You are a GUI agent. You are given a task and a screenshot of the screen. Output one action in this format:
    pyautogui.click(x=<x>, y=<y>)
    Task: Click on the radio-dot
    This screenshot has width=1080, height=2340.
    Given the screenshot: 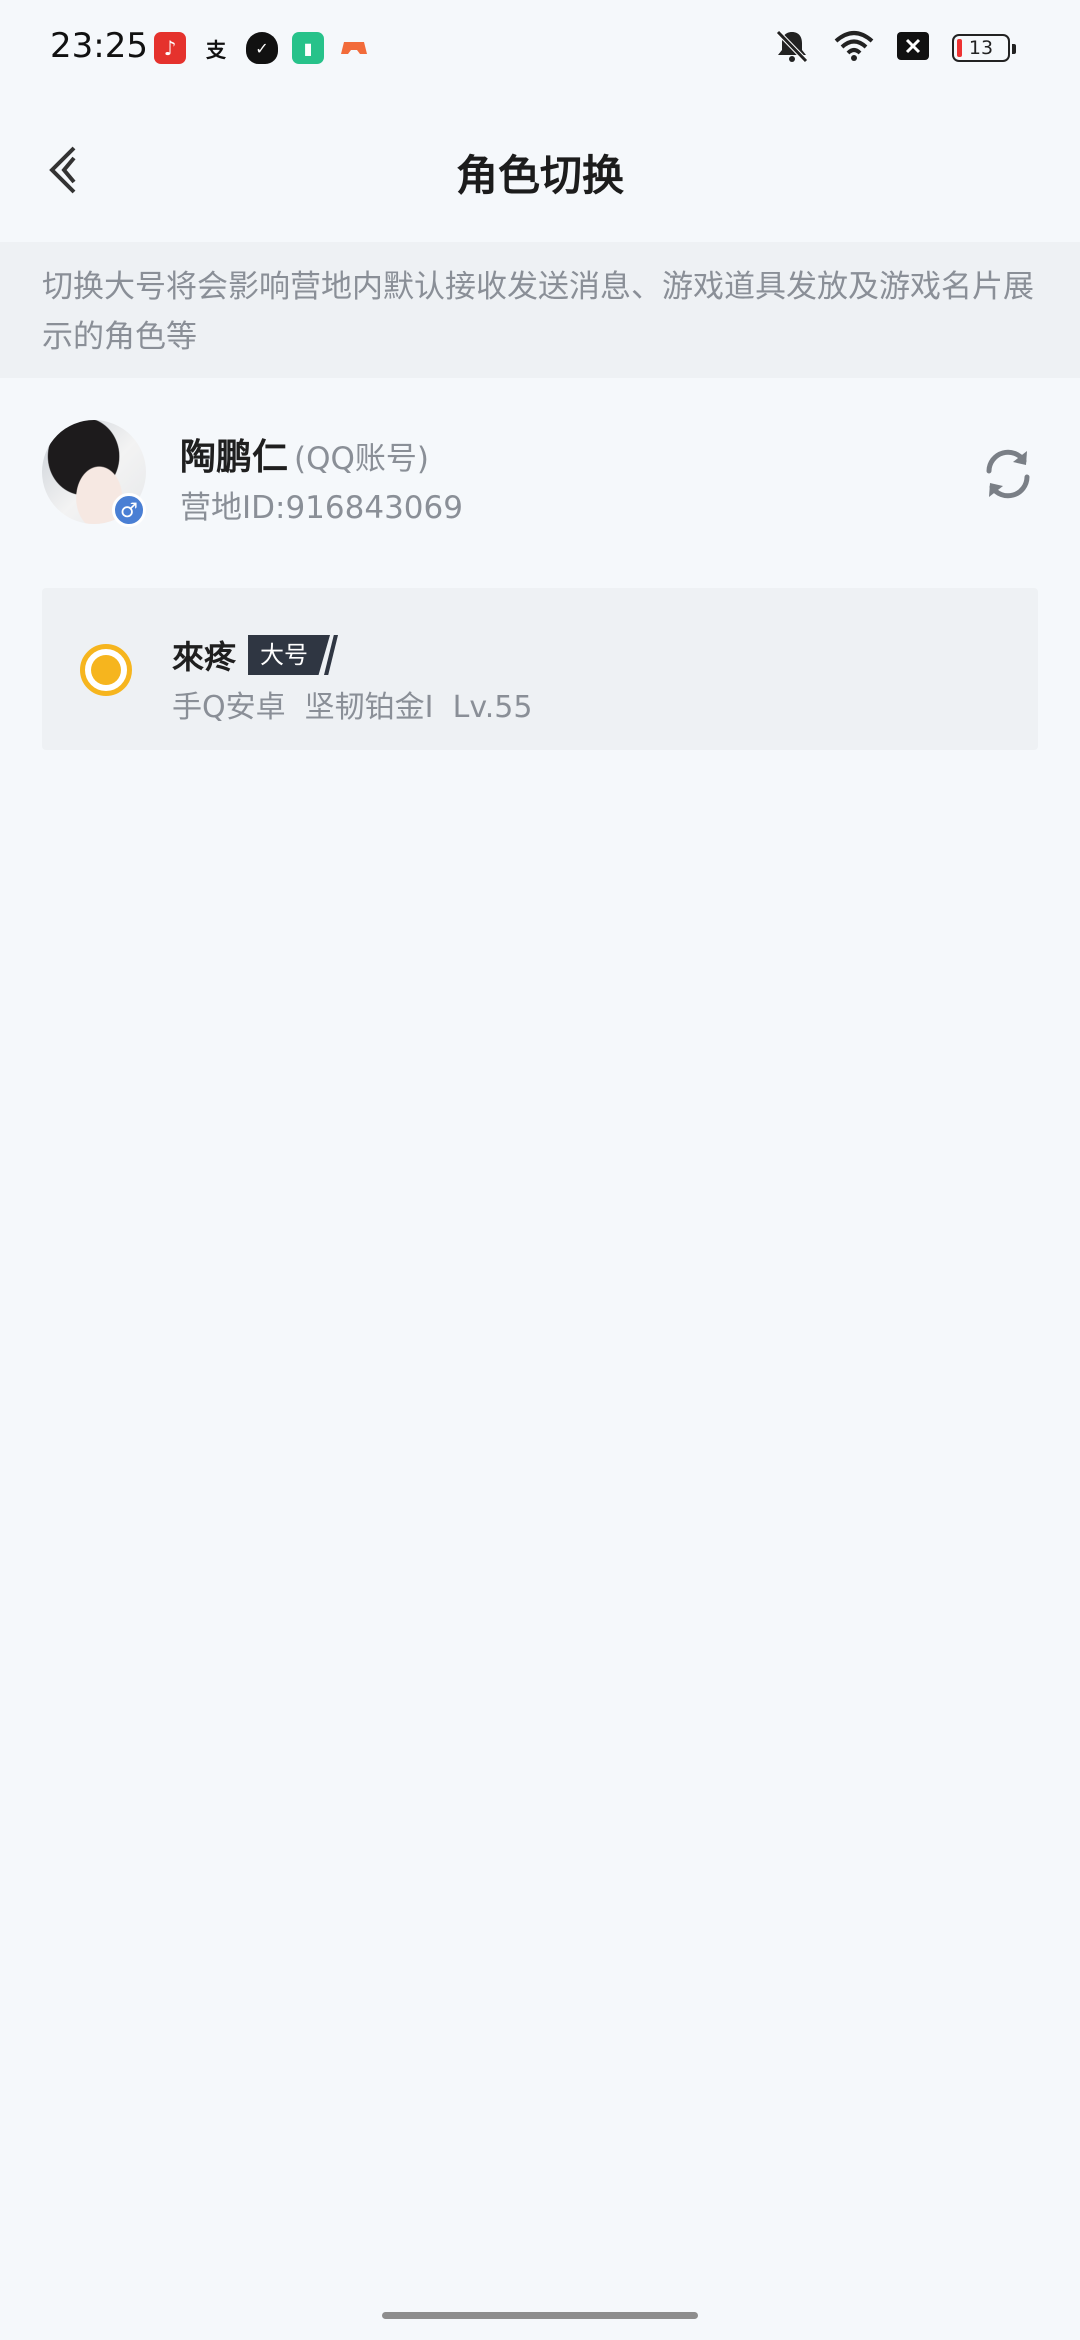 What is the action you would take?
    pyautogui.click(x=106, y=670)
    